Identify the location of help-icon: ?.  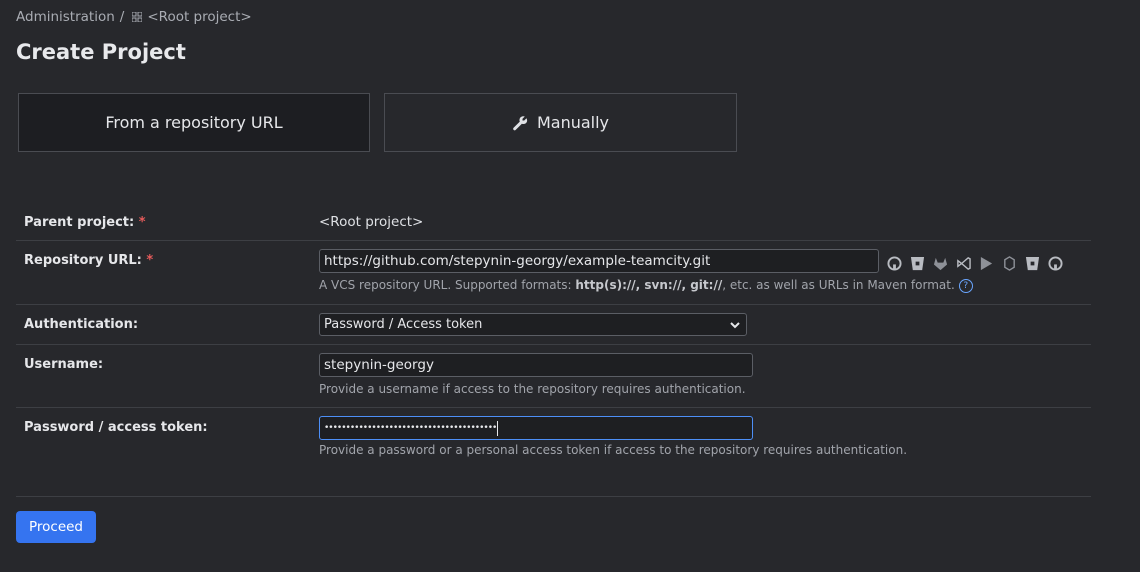
(965, 285).